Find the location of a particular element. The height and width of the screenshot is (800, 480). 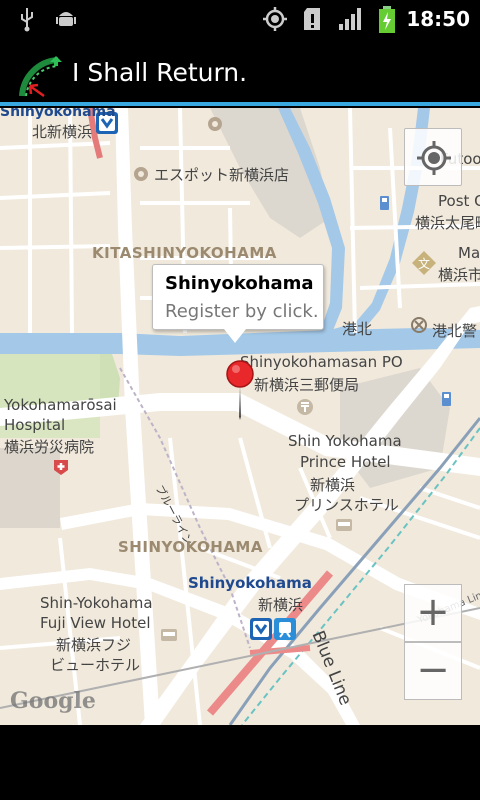

police-icon is located at coordinates (419, 325).